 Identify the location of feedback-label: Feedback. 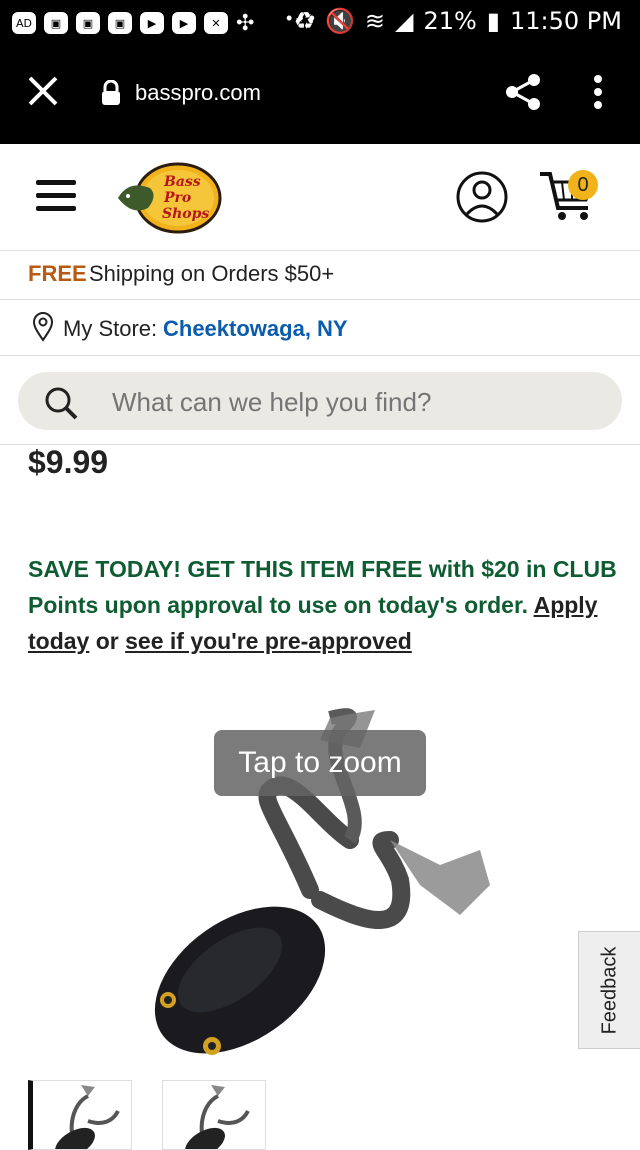
(609, 990).